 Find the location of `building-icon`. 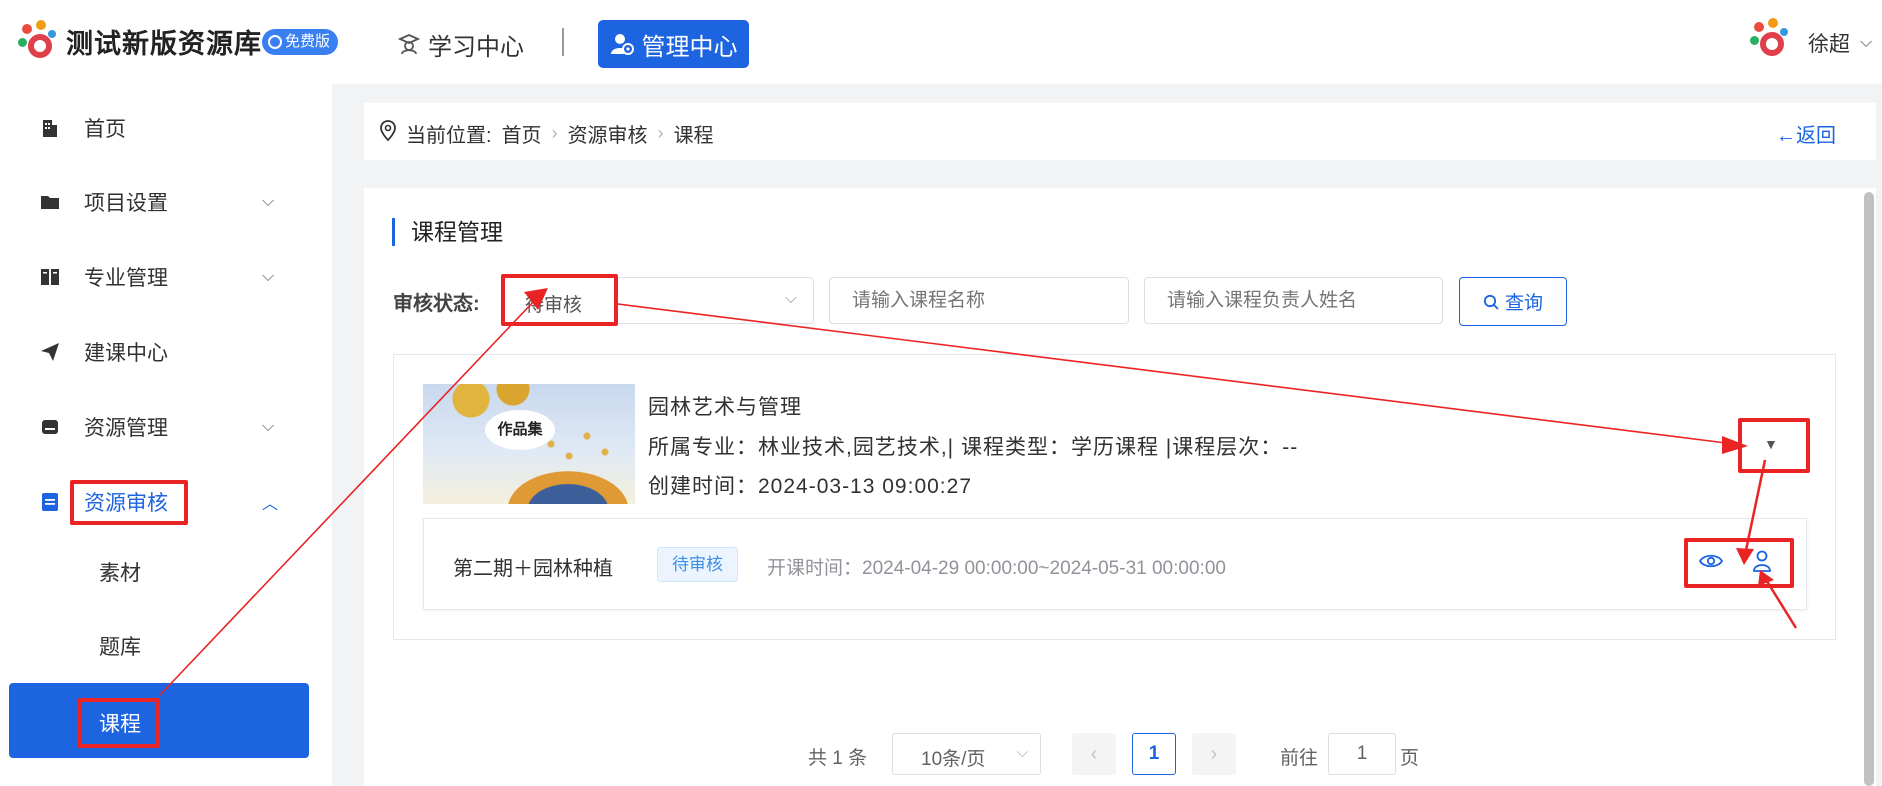

building-icon is located at coordinates (50, 128).